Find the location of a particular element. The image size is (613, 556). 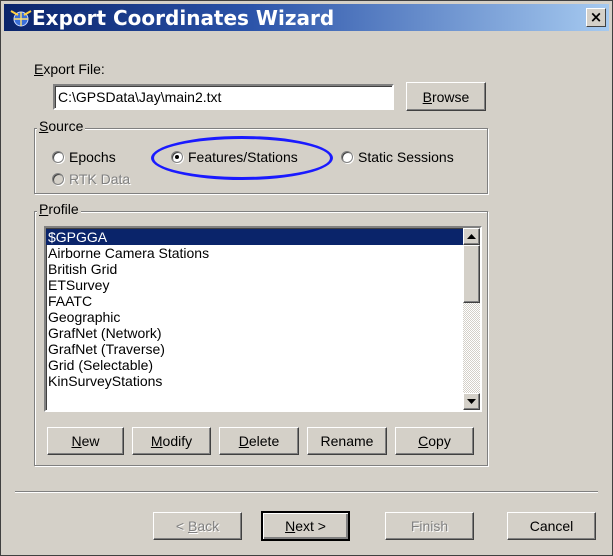

rename-button: Rename is located at coordinates (347, 441).